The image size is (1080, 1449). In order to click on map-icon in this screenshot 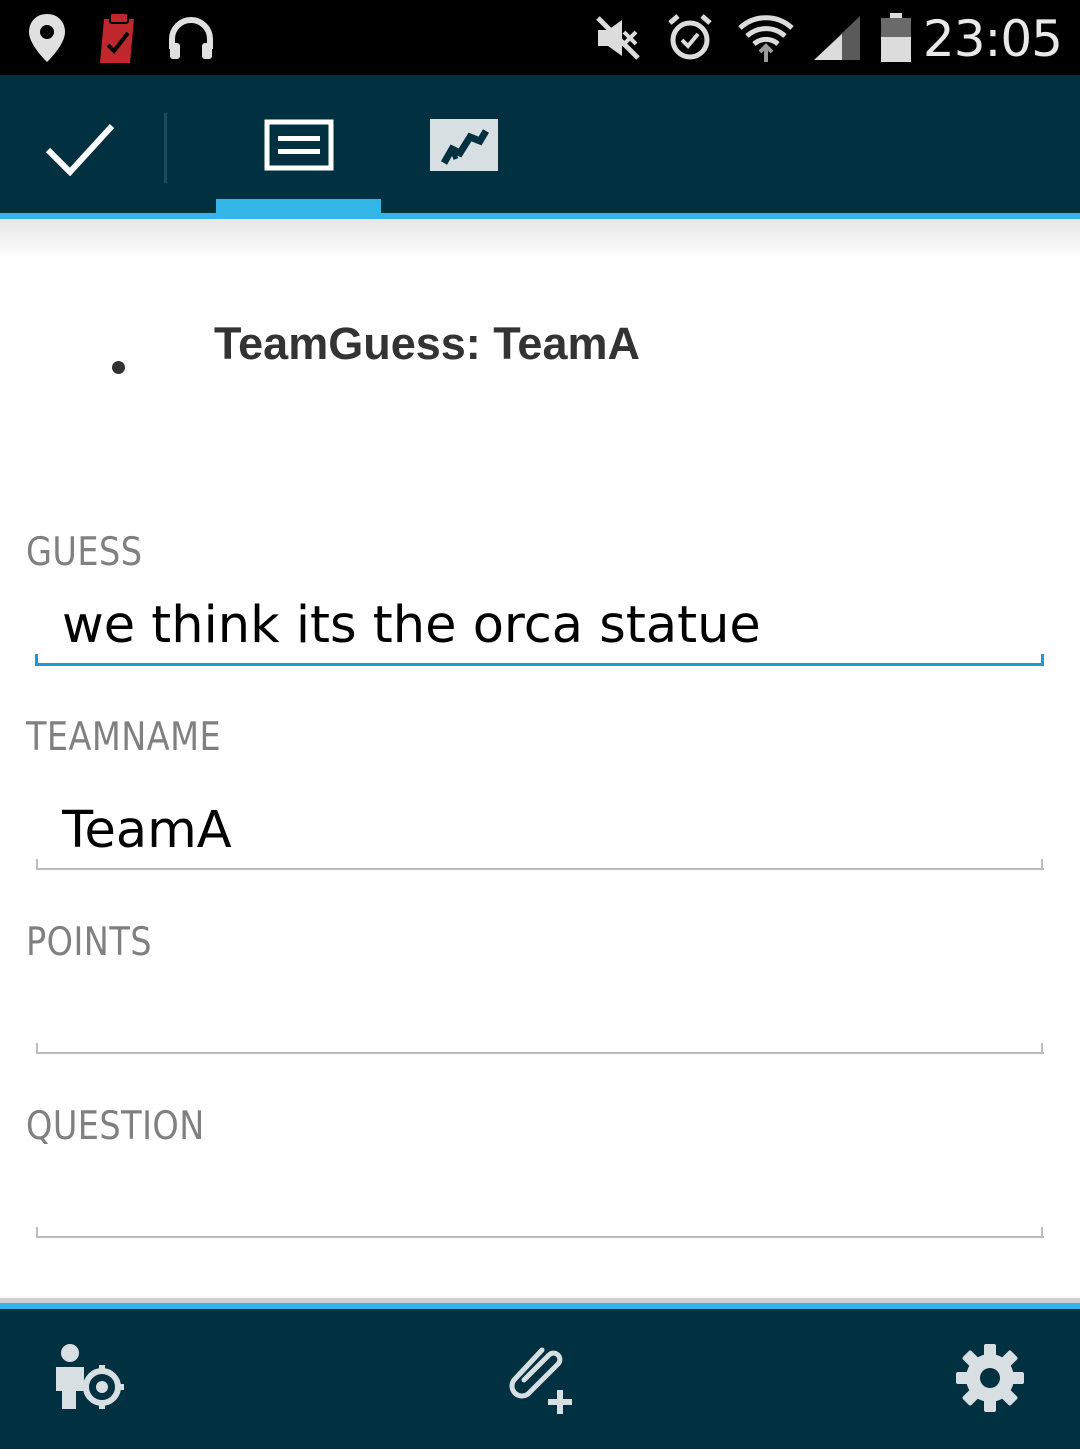, I will do `click(463, 147)`.